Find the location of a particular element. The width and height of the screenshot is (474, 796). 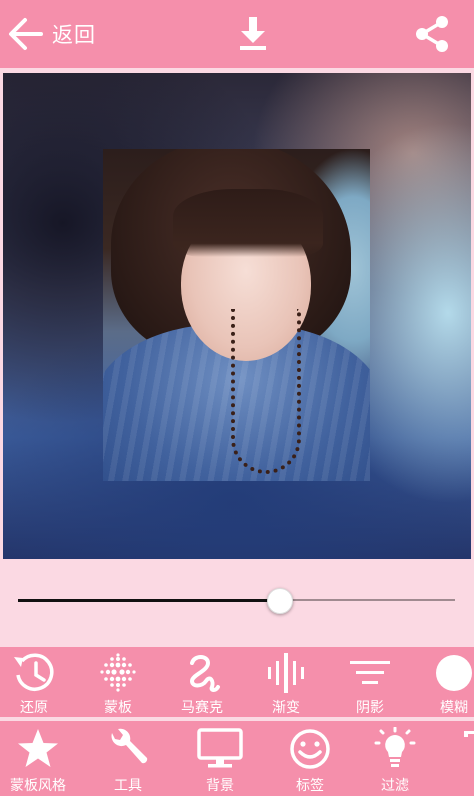

tool-bar-primary: 还原 蒙板 马赛克 渐变 阴影 模糊 is located at coordinates (237, 682).